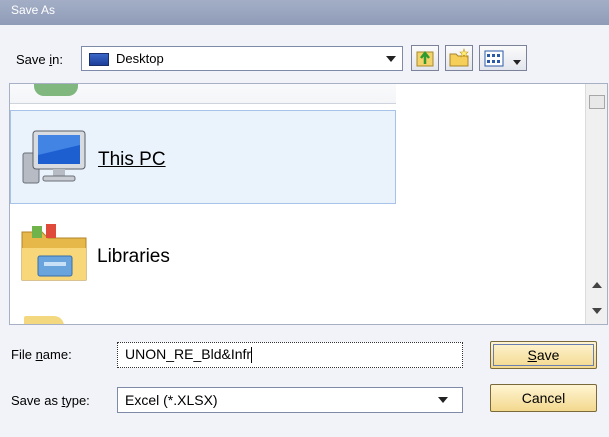 This screenshot has width=609, height=437. Describe the element at coordinates (44, 320) in the screenshot. I see `list-item-partial-bottom` at that location.